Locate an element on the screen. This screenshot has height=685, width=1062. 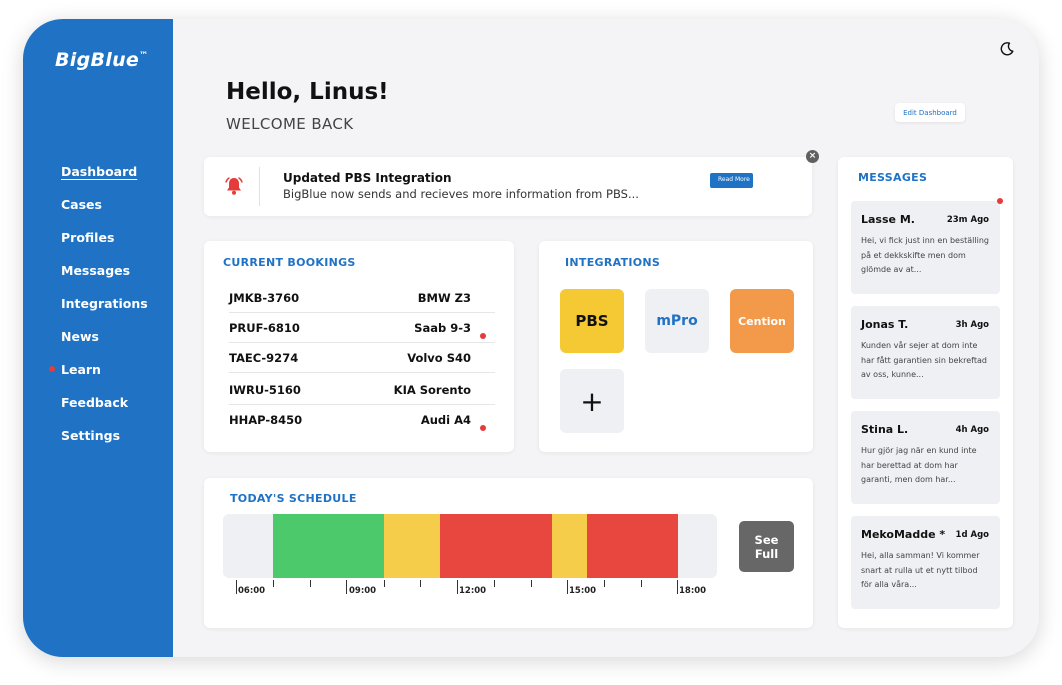
integration-cention-tile: Cention is located at coordinates (762, 321).